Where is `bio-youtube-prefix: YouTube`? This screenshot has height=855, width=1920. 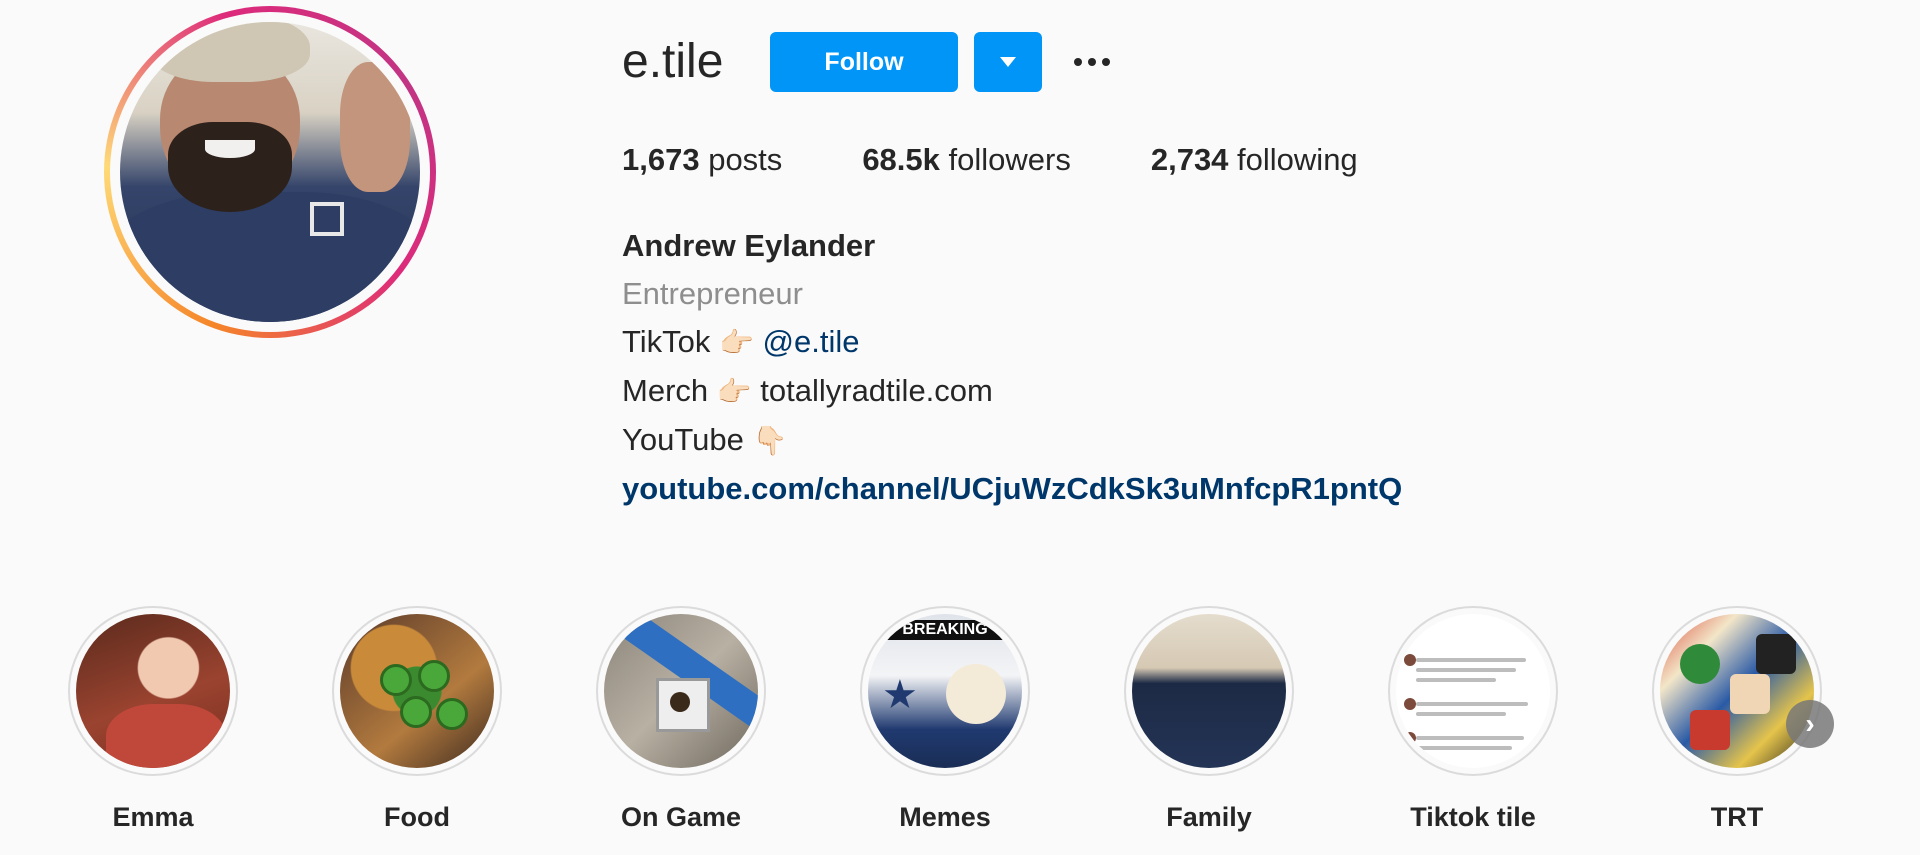
bio-youtube-prefix: YouTube is located at coordinates (683, 439).